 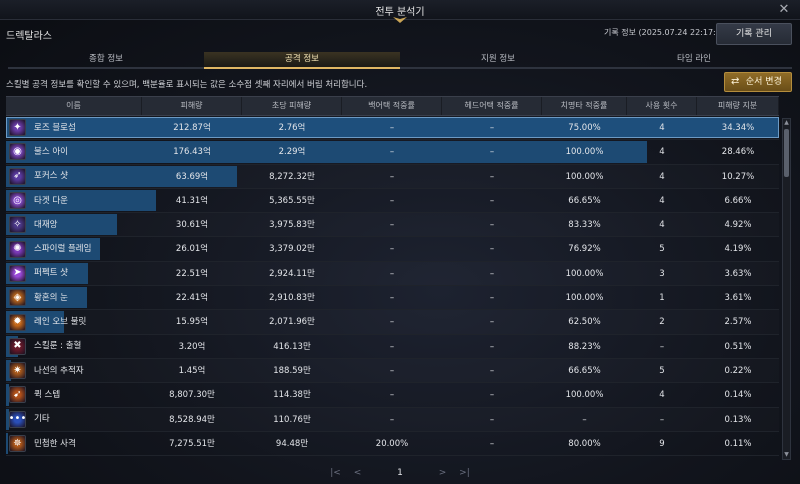 What do you see at coordinates (758, 82) in the screenshot?
I see `change-order-button: ⇄ 순서 변경` at bounding box center [758, 82].